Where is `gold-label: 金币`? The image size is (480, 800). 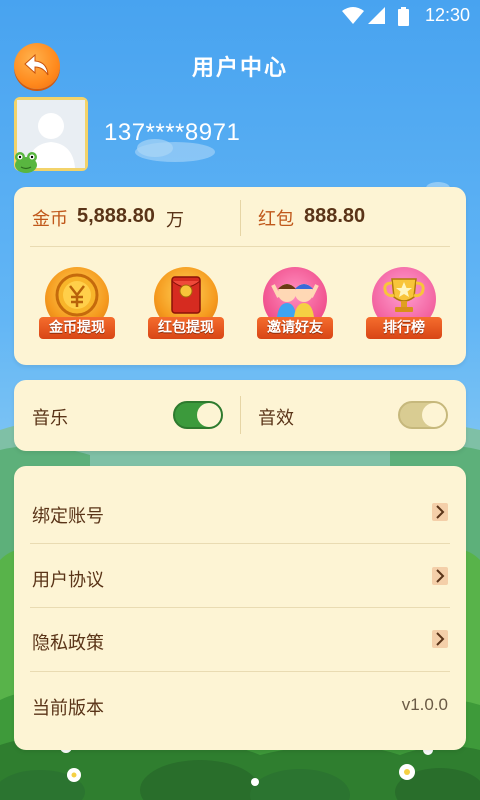
gold-label: 金币 is located at coordinates (50, 219).